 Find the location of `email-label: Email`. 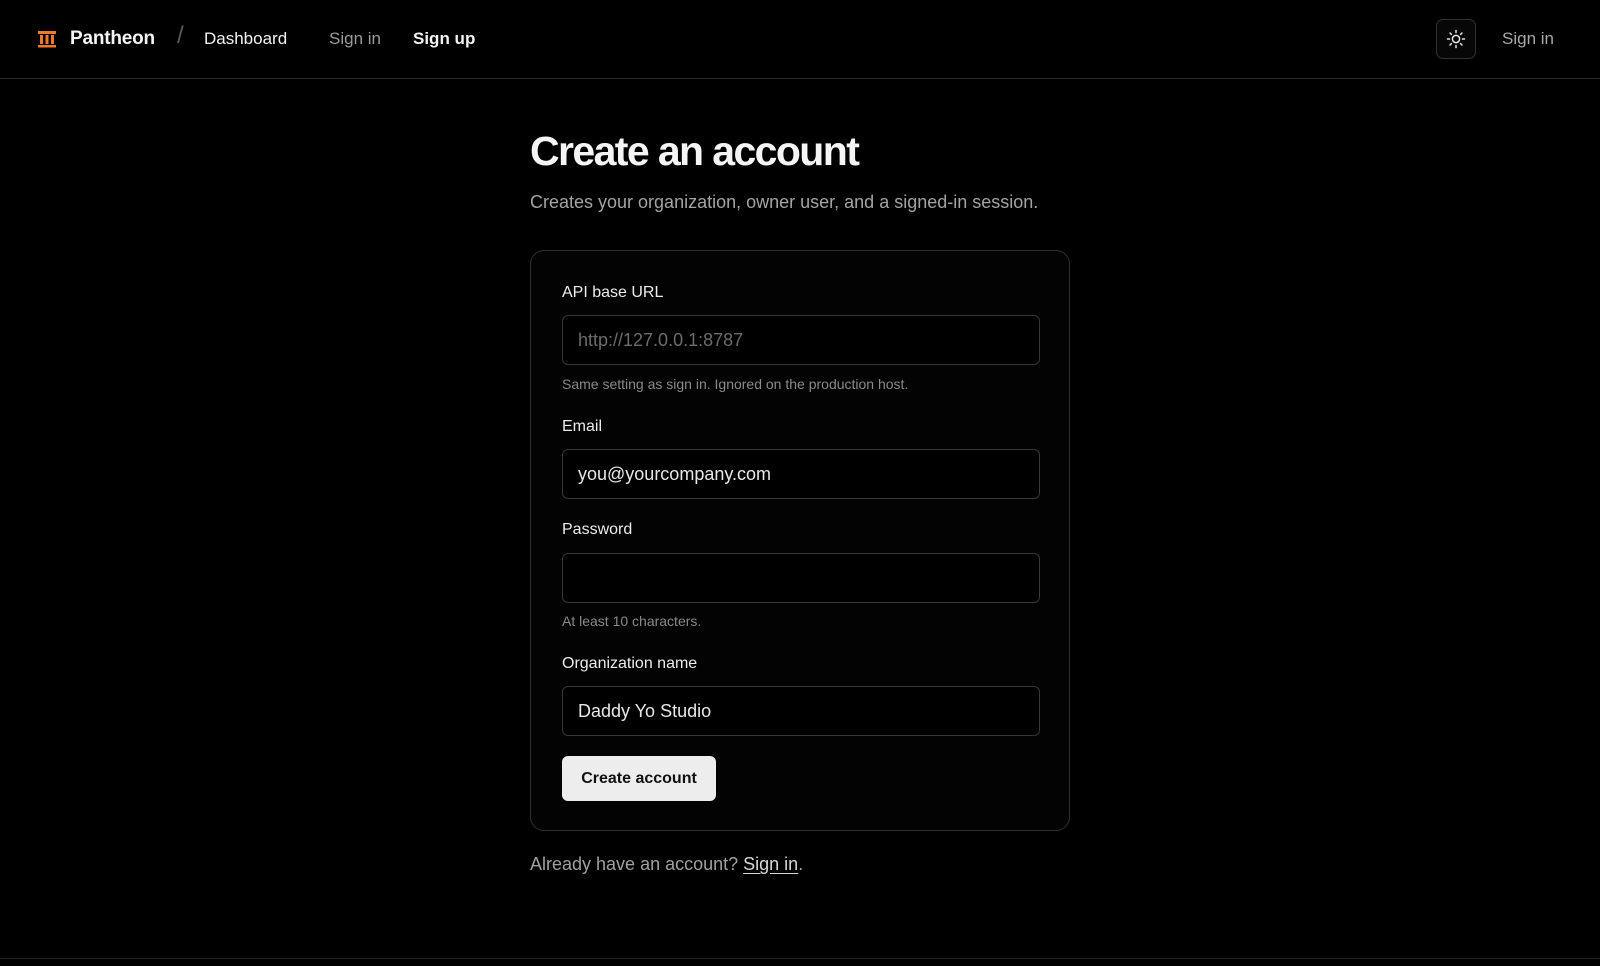

email-label: Email is located at coordinates (582, 426).